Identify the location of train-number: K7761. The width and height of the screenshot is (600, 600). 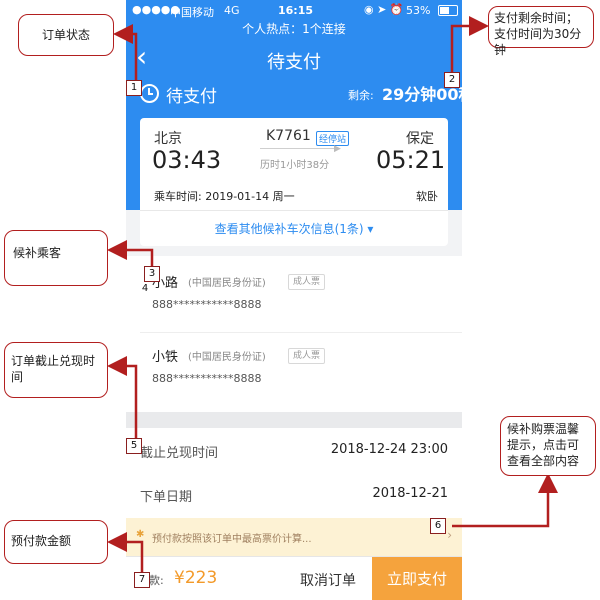
(288, 136).